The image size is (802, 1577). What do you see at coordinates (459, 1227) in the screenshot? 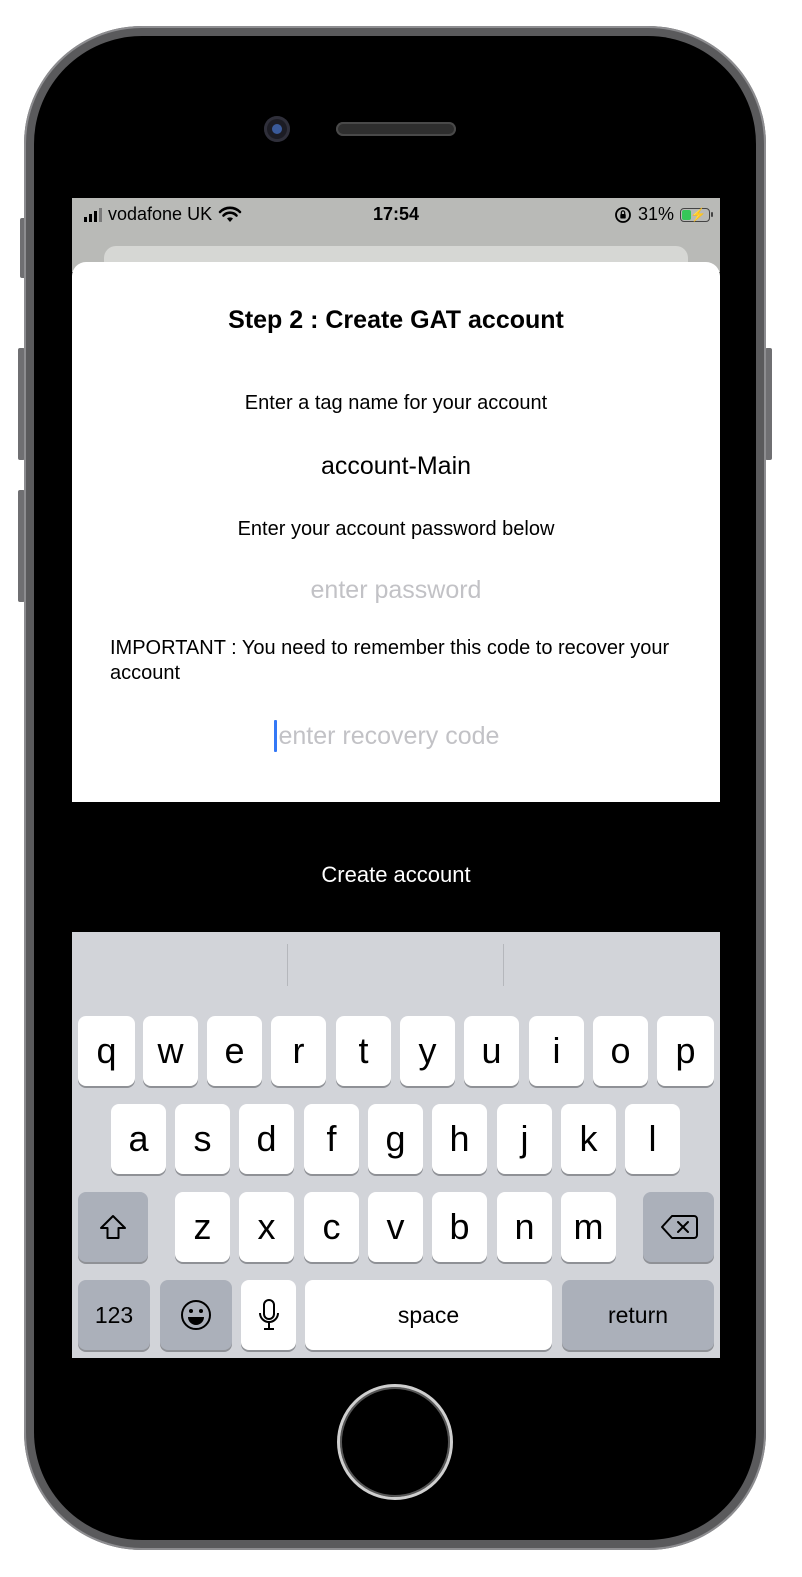
I see `key-b: b` at bounding box center [459, 1227].